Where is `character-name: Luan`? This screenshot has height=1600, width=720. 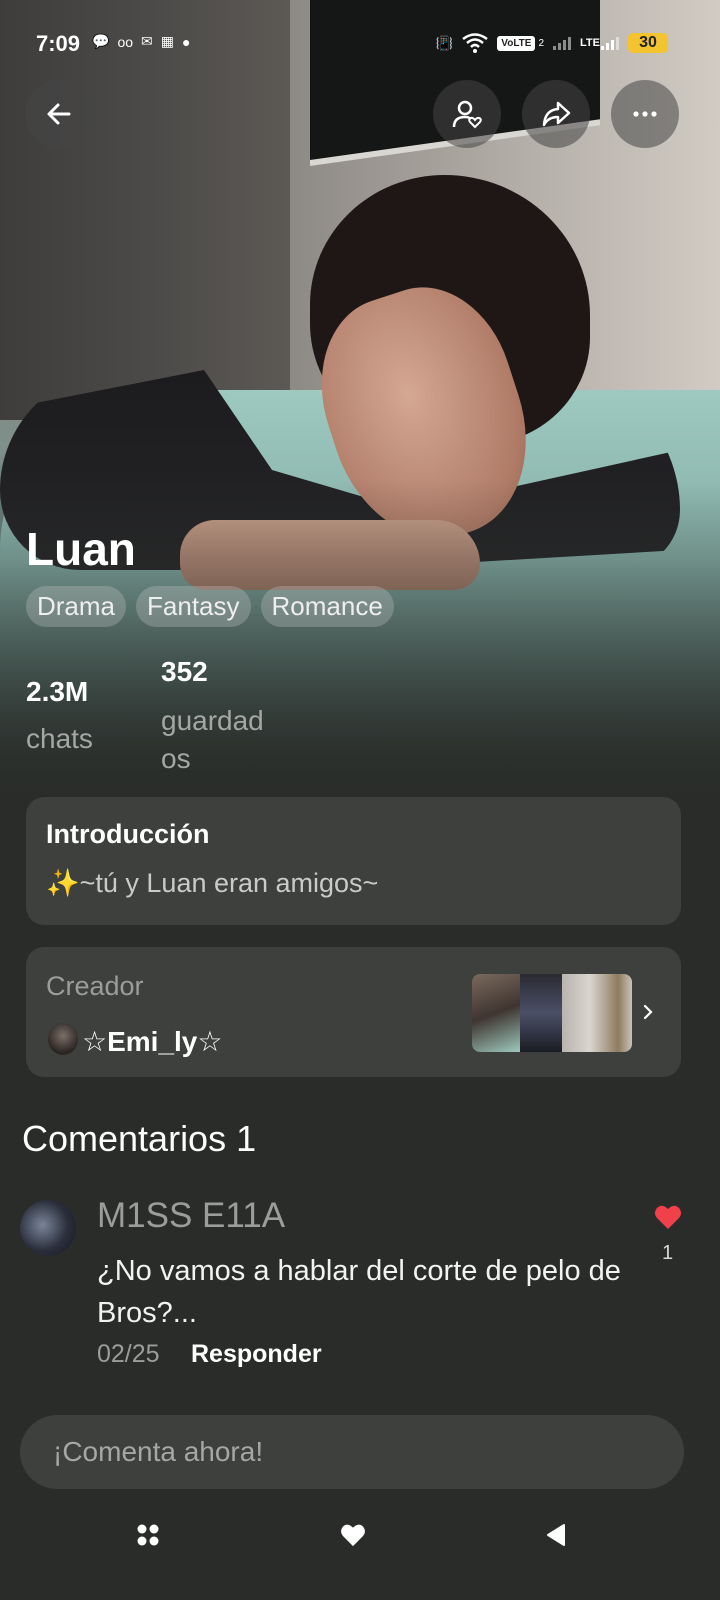 character-name: Luan is located at coordinates (81, 549).